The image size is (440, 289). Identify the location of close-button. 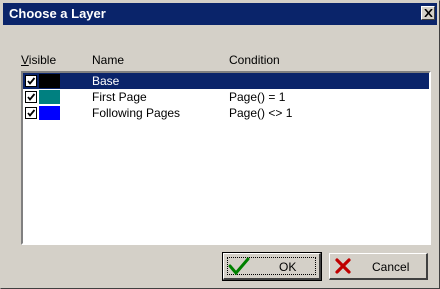
(428, 13).